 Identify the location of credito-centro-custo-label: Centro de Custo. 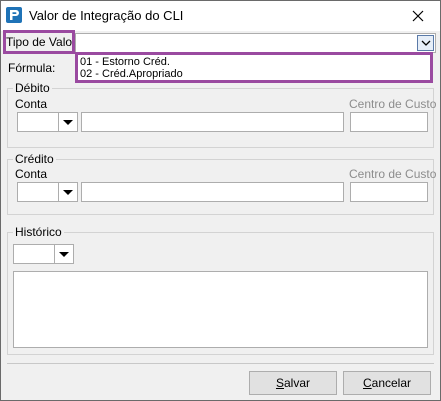
(393, 174).